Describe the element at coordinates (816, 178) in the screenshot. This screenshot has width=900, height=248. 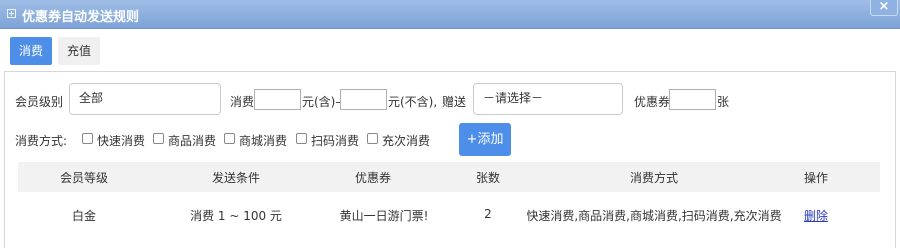
I see `col-header-action: 操作` at that location.